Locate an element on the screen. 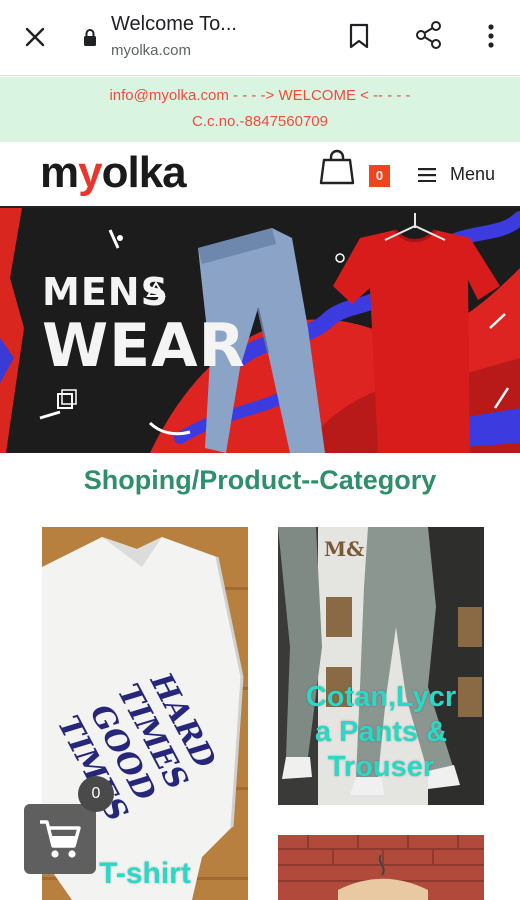  product-label-line-2: a Pants & is located at coordinates (381, 732).